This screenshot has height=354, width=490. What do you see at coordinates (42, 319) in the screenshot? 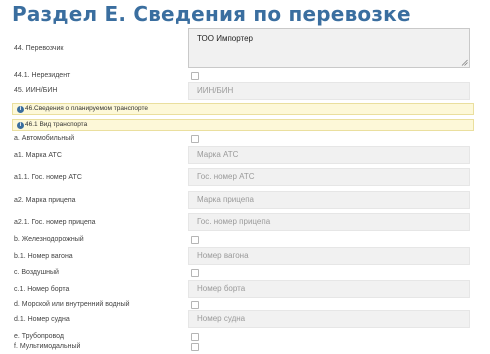
I see `vessel-number-label: d.1. Номер судна` at bounding box center [42, 319].